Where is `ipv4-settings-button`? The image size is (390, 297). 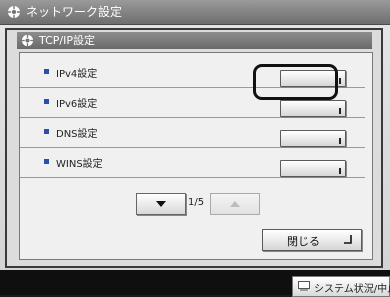 ipv4-settings-button is located at coordinates (313, 78).